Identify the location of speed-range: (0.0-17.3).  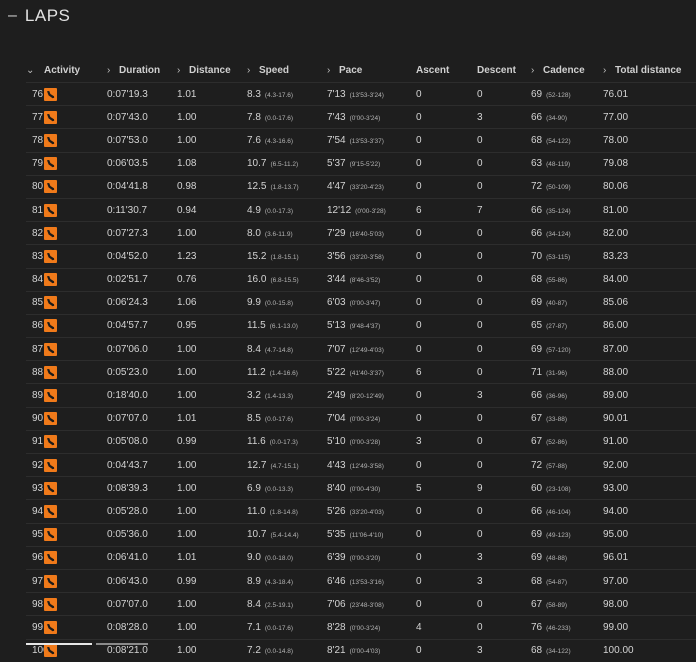
(283, 443).